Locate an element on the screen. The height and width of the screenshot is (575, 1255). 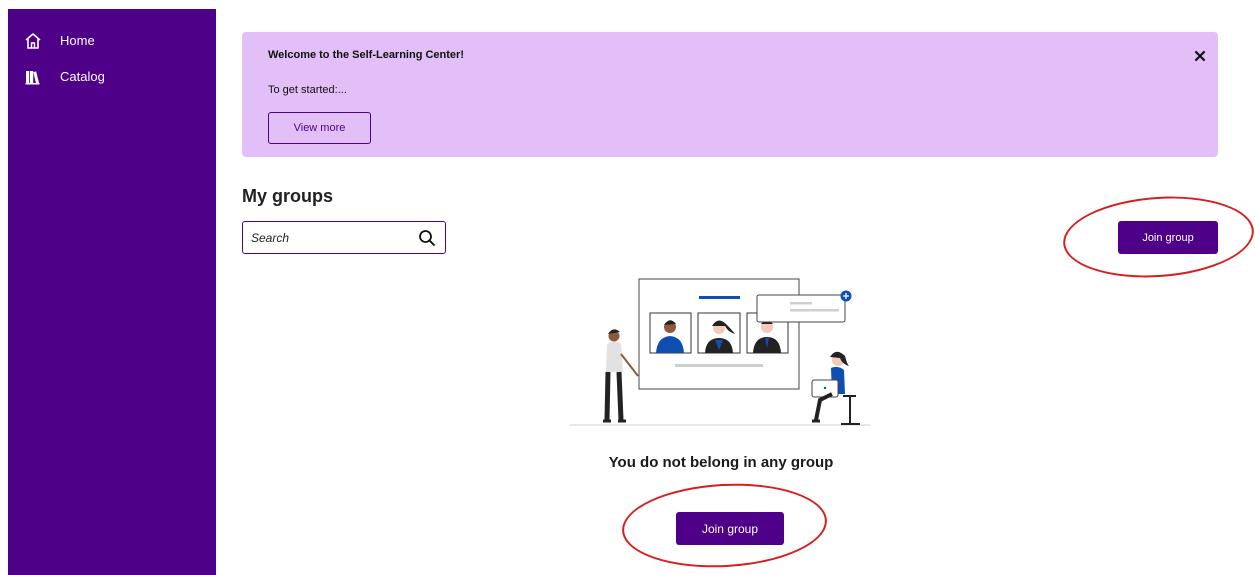
page-title: My groups is located at coordinates (288, 196).